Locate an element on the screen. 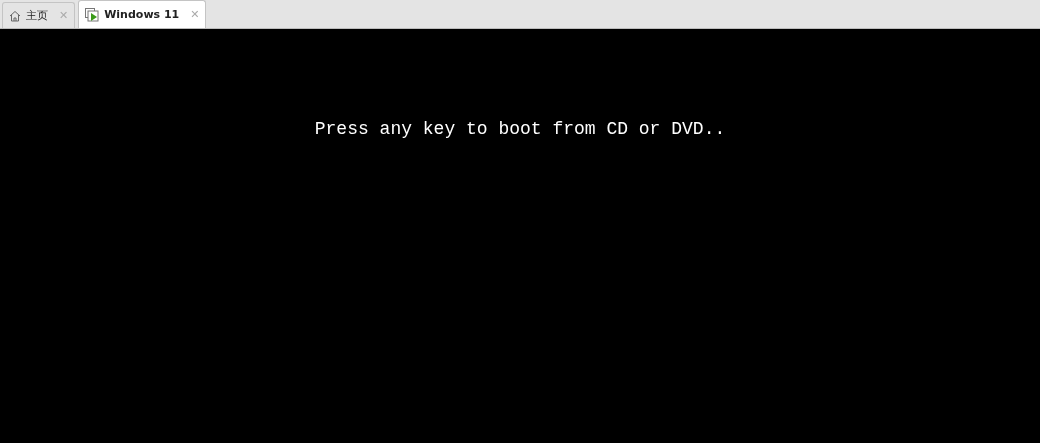 This screenshot has width=1040, height=443. tab: 主页 ✕ is located at coordinates (39, 15).